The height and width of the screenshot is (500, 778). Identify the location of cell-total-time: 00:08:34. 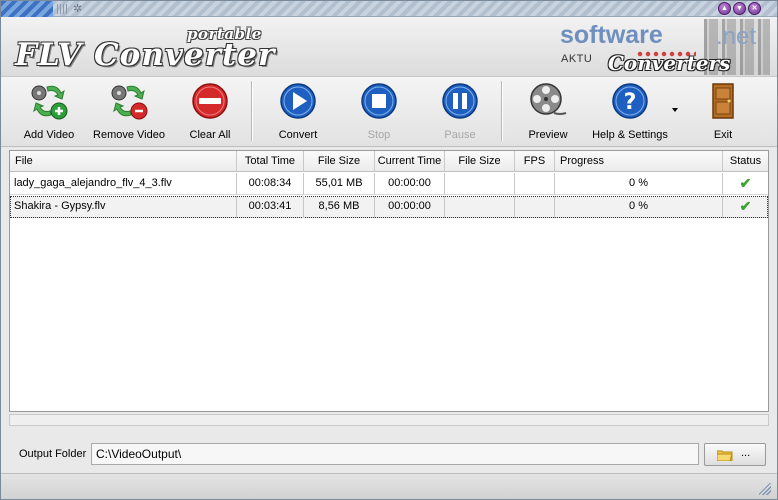
(270, 184).